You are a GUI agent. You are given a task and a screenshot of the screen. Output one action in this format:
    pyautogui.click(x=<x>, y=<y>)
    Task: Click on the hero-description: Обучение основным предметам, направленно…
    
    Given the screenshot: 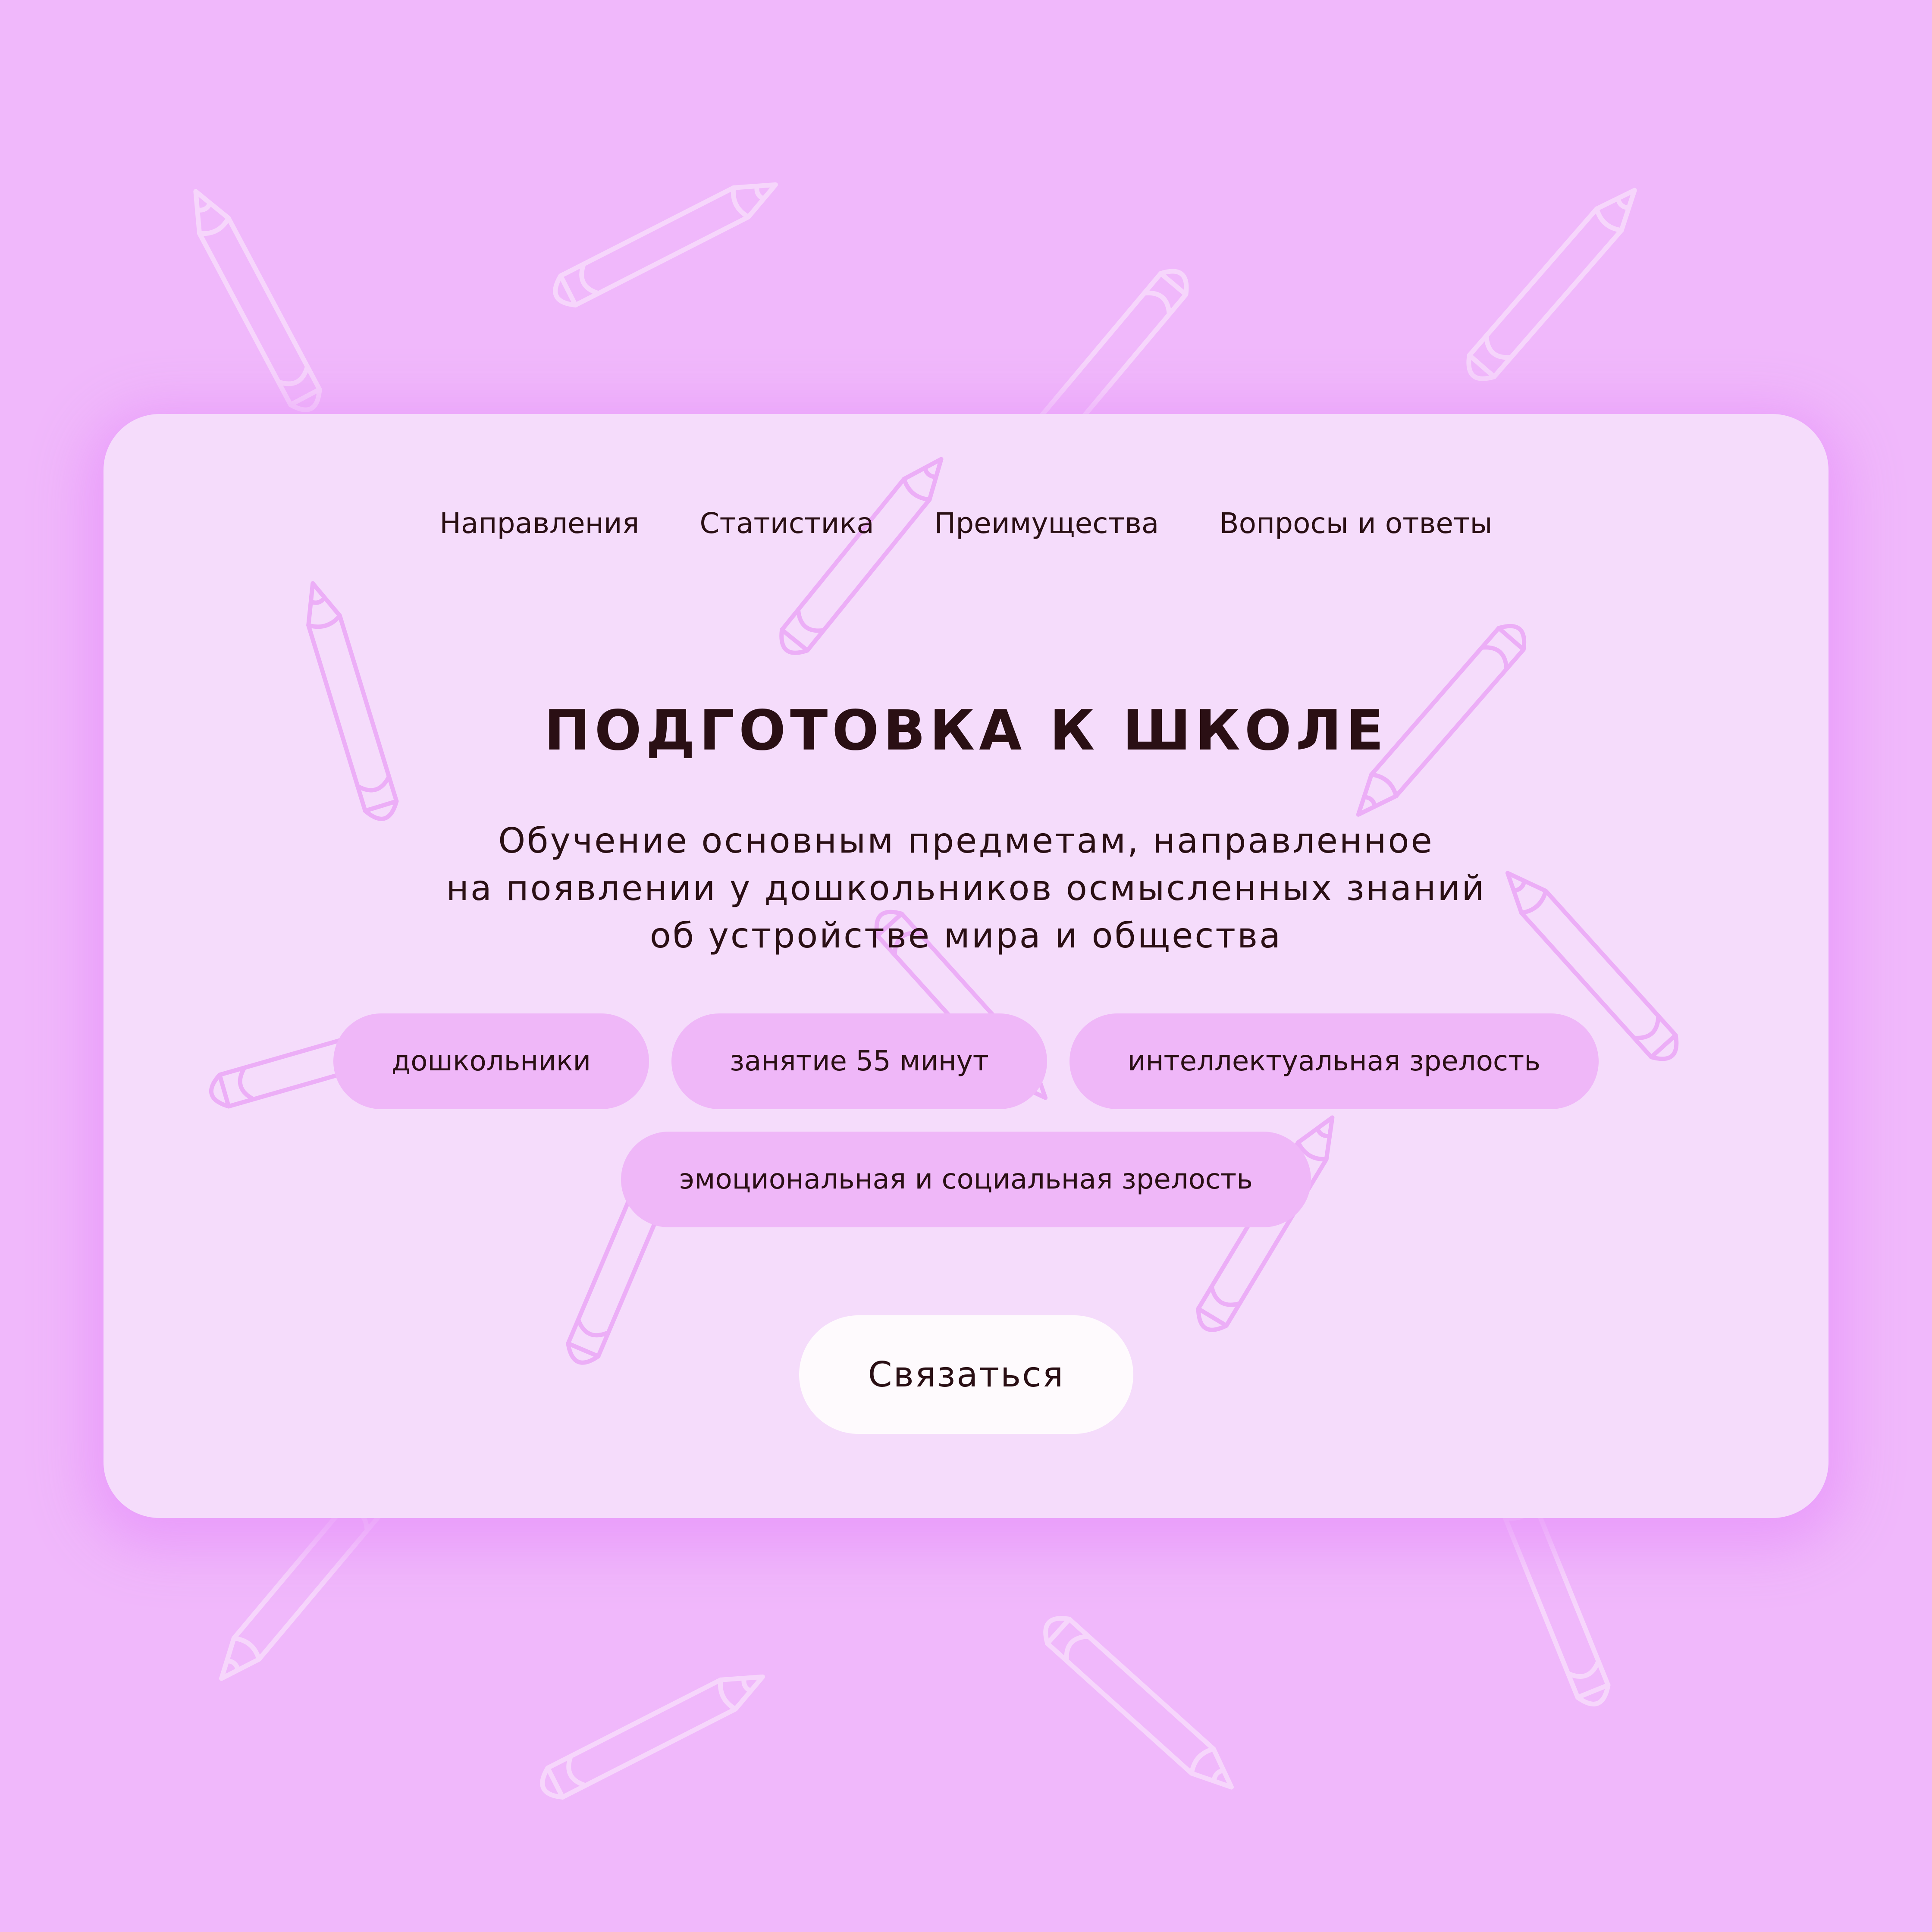 What is the action you would take?
    pyautogui.click(x=966, y=889)
    